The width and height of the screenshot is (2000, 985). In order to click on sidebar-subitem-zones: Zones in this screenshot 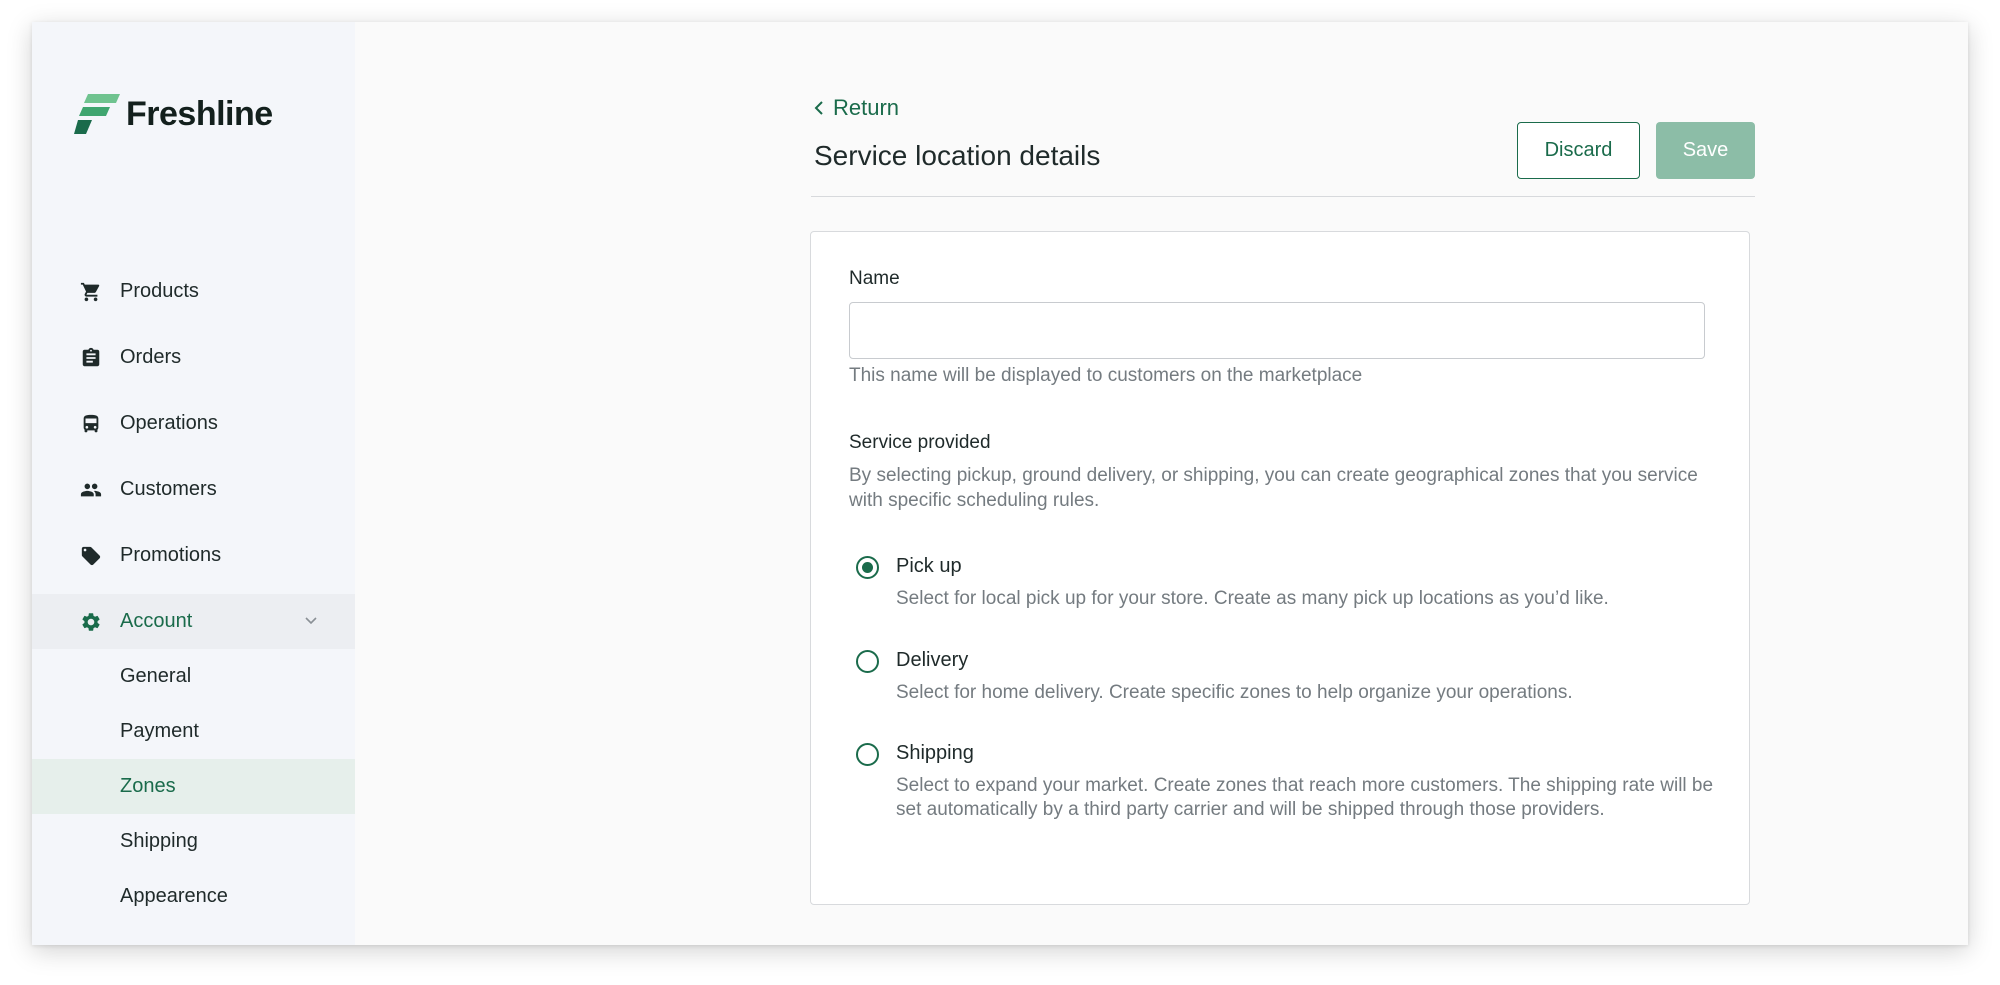, I will do `click(193, 786)`.